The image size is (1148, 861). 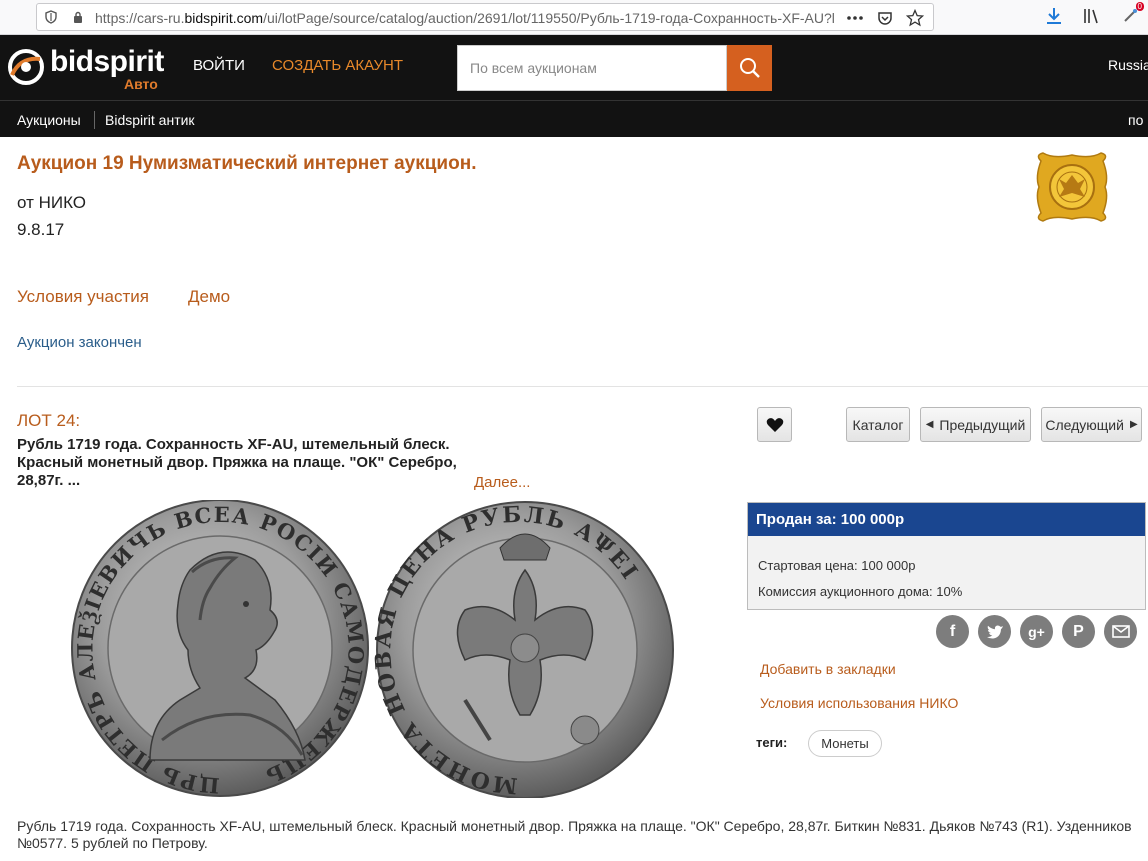 I want to click on commission-label: Комиссия аукционного дома:, so click(x=845, y=591).